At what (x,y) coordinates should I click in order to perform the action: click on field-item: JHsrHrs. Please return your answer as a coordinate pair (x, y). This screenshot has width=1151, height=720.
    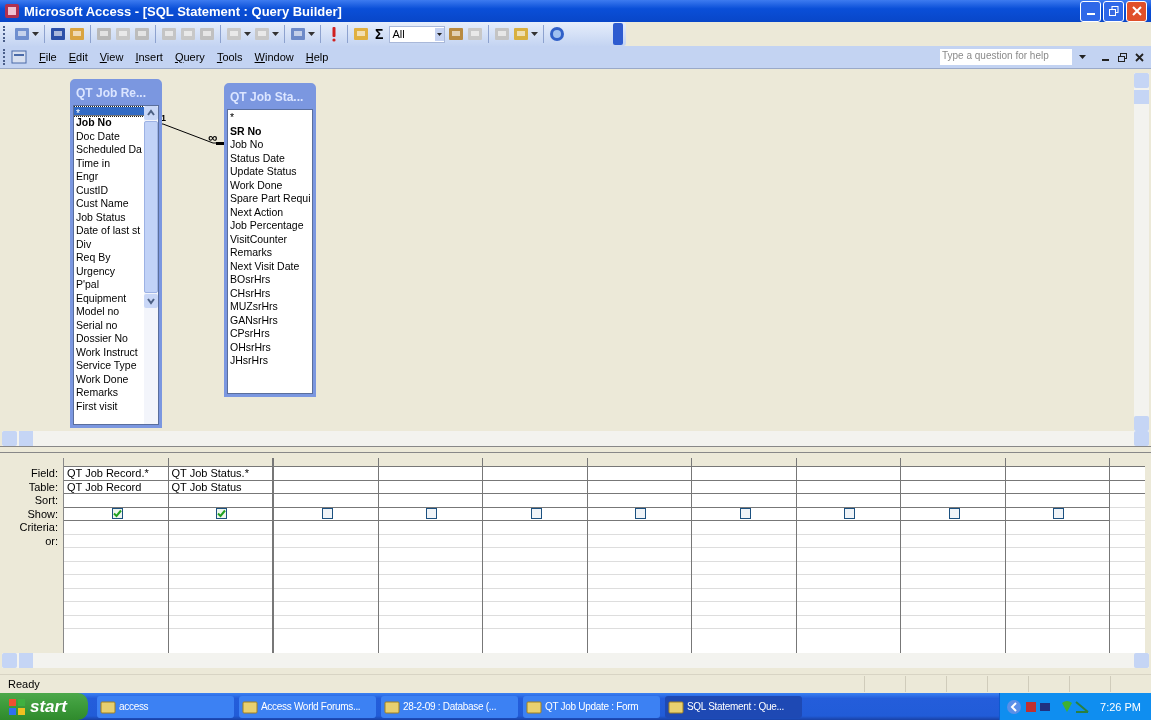
    Looking at the image, I should click on (270, 361).